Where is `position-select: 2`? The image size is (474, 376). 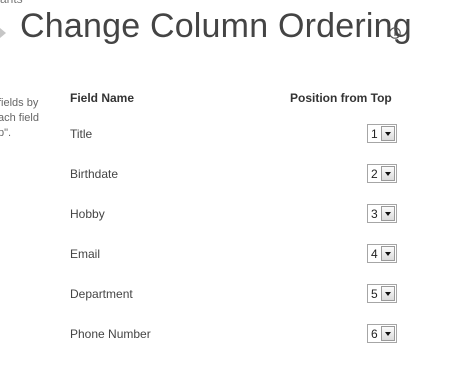
position-select: 2 is located at coordinates (382, 173).